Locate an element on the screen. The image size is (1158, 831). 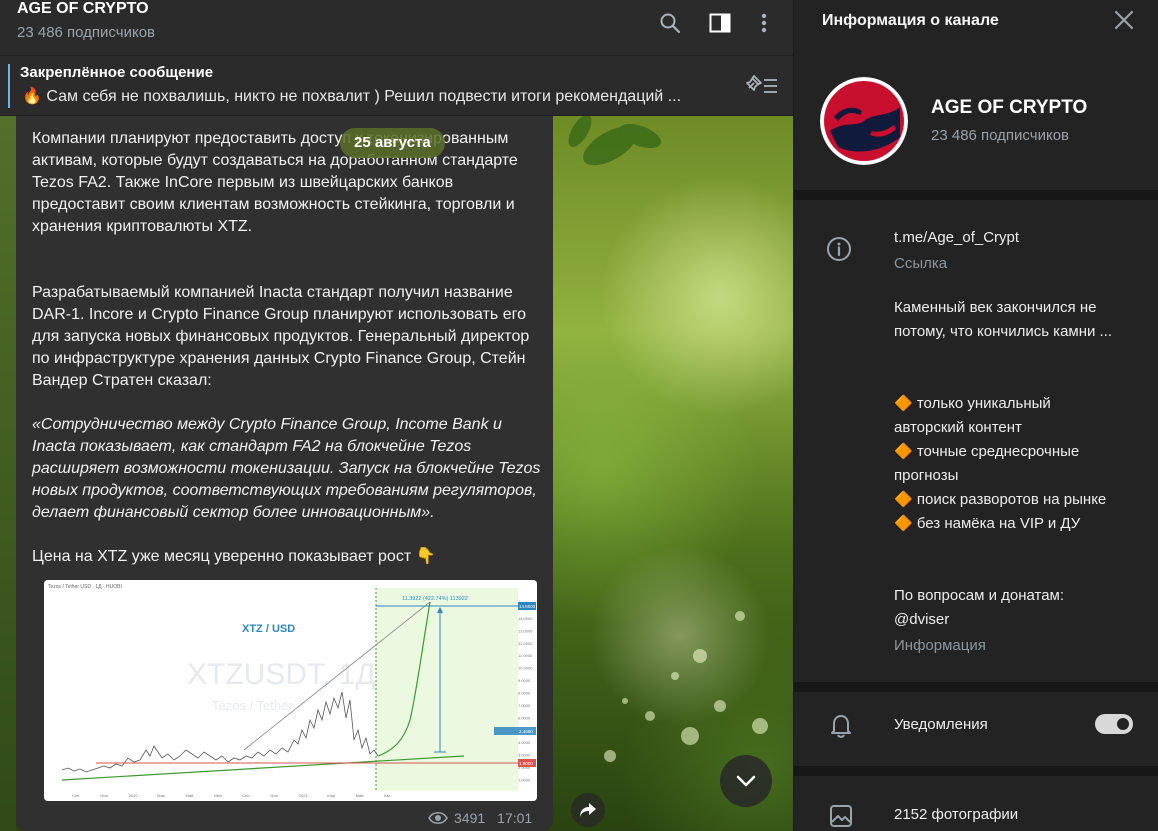
info-caption: Информация is located at coordinates (940, 645).